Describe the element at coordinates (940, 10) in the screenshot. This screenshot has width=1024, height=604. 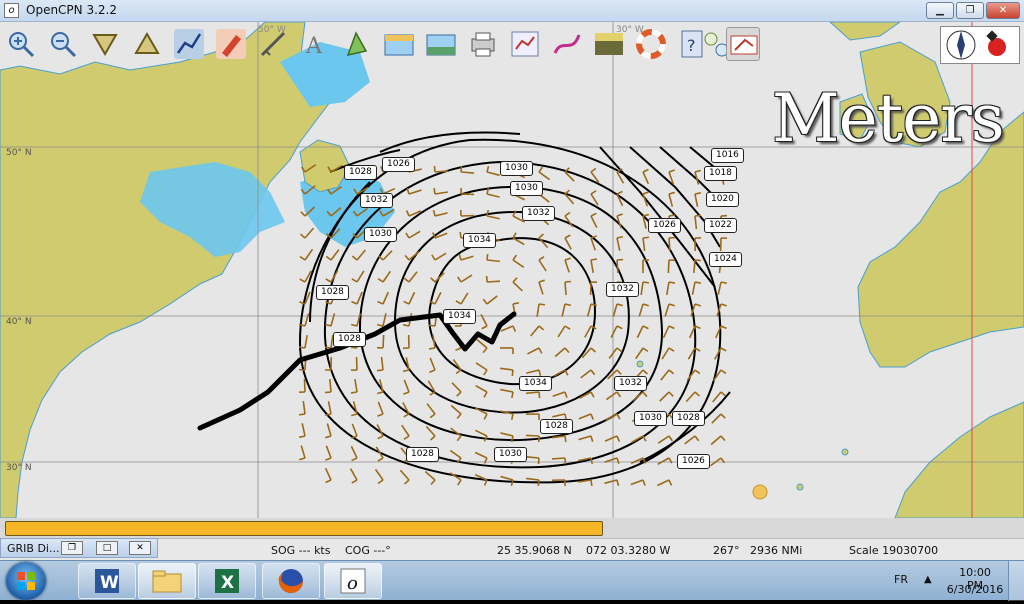
I see `minimize-button: ▁` at that location.